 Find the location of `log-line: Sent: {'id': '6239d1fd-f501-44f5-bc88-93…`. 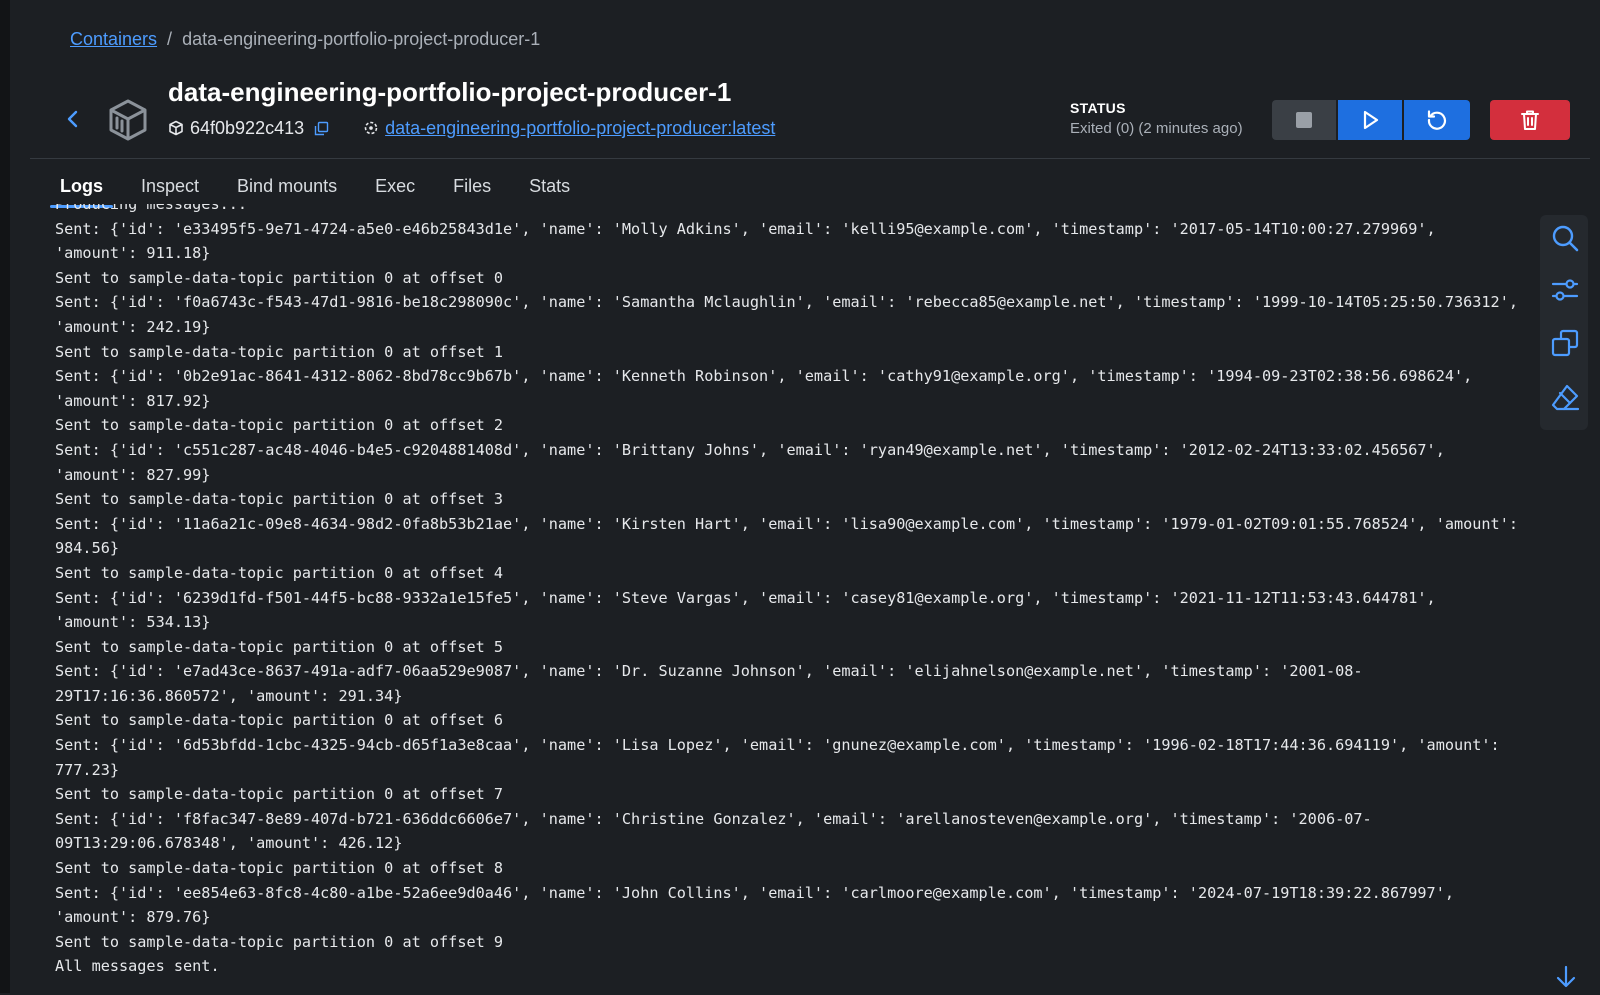

log-line: Sent: {'id': '6239d1fd-f501-44f5-bc88-93… is located at coordinates (745, 597).